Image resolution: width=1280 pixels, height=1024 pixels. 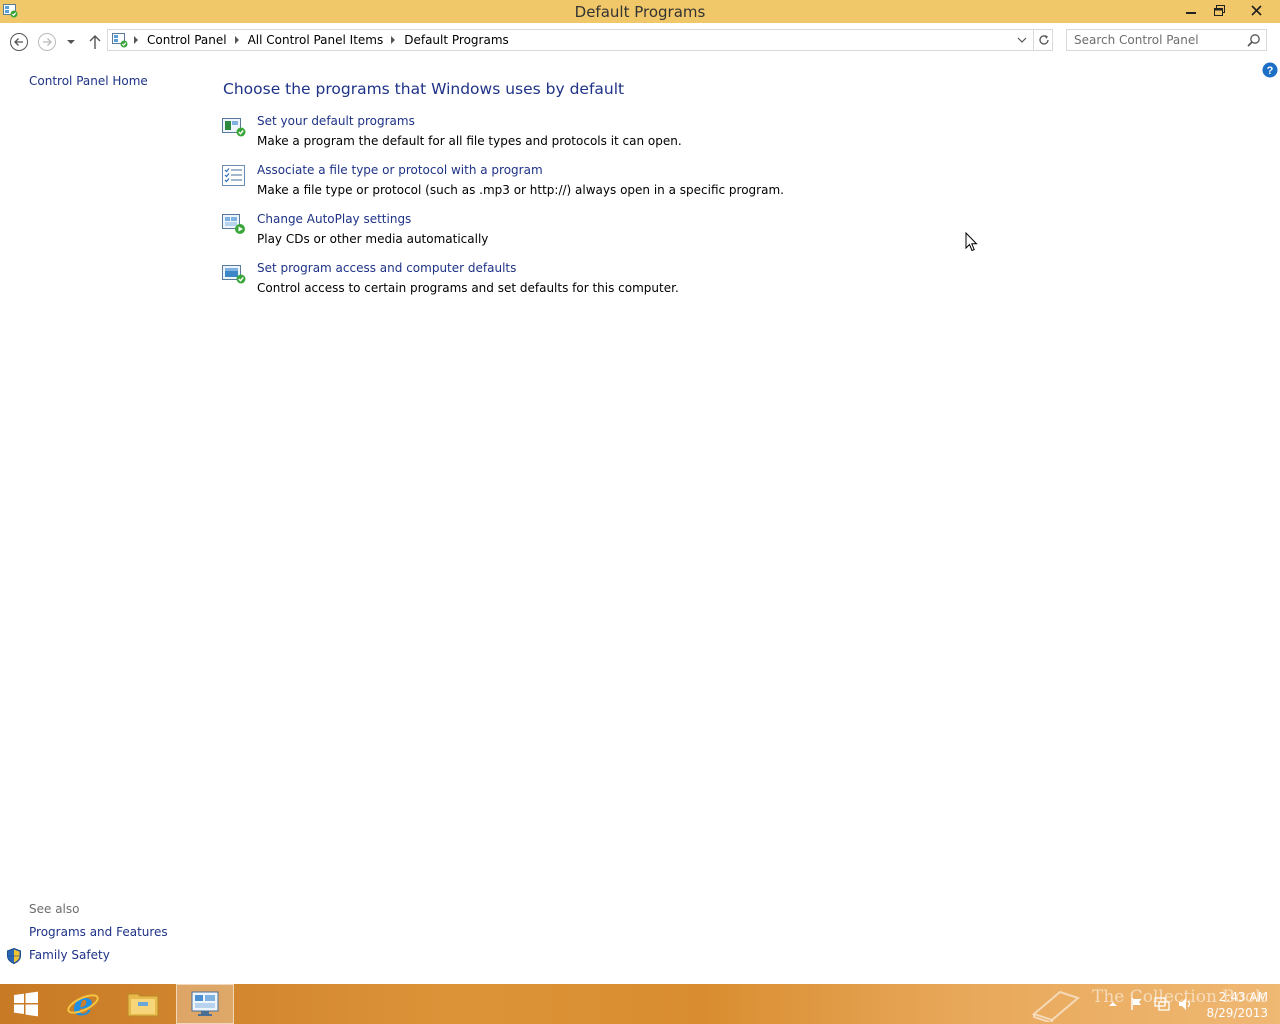 I want to click on volume-button, so click(x=1186, y=1004).